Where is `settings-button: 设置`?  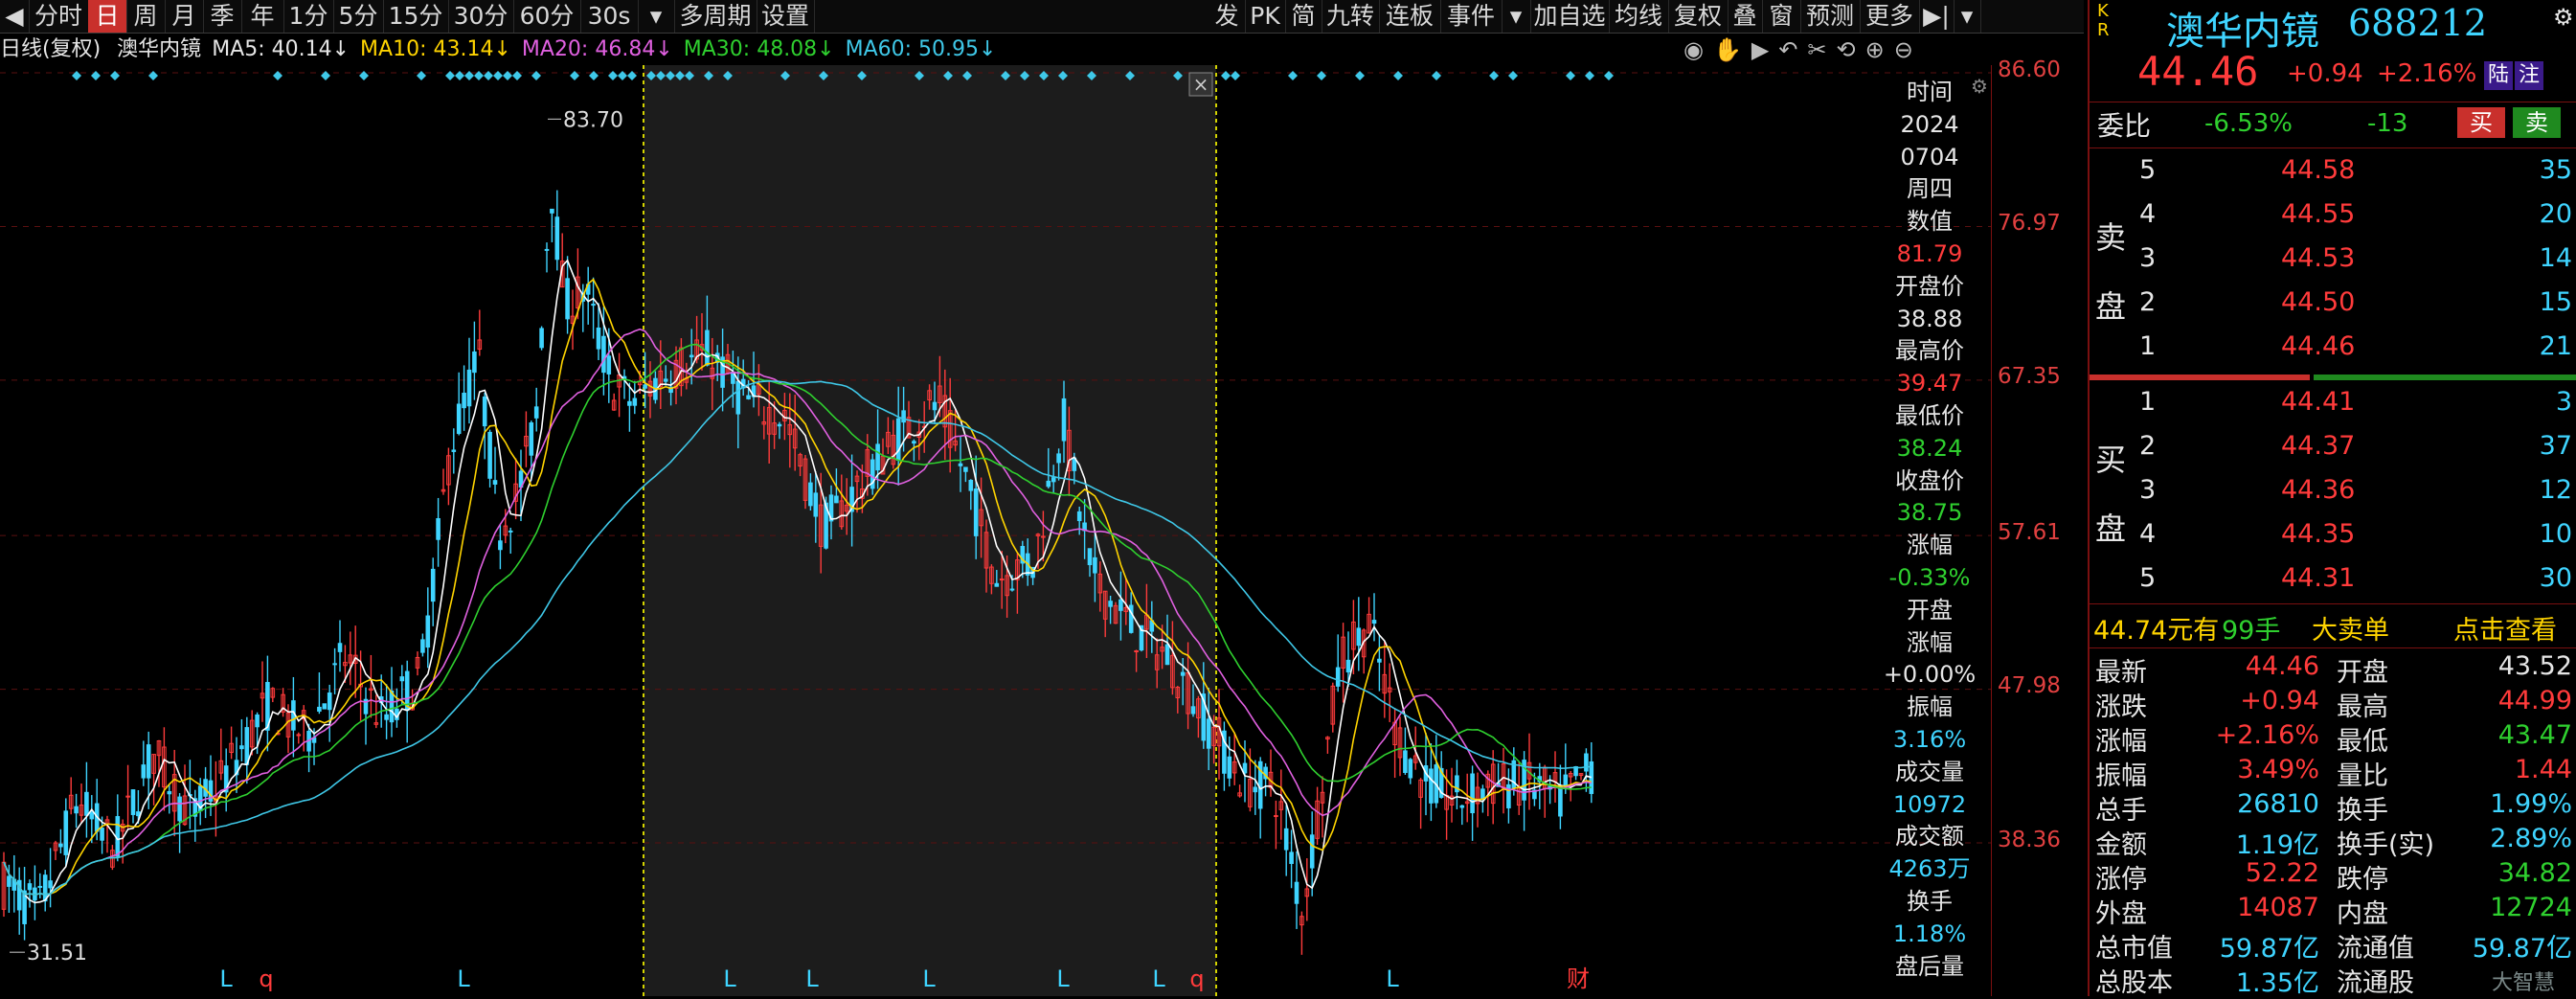
settings-button: 设置 is located at coordinates (786, 16).